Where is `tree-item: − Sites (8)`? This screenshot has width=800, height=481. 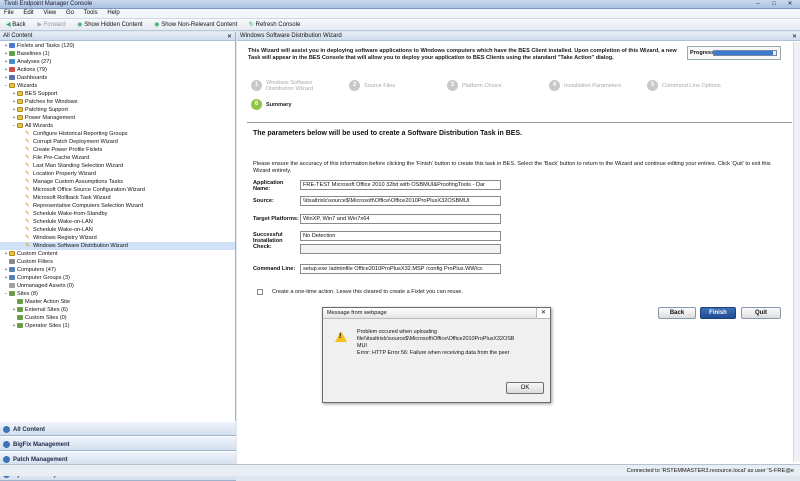 tree-item: − Sites (8) is located at coordinates (117, 294).